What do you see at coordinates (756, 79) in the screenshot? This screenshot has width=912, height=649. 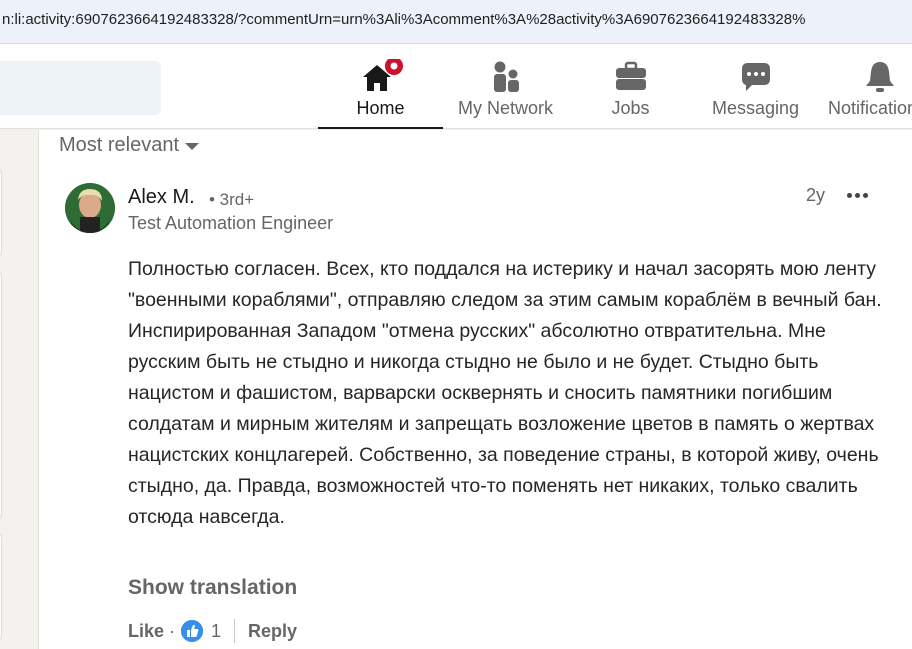 I see `messaging-icon` at bounding box center [756, 79].